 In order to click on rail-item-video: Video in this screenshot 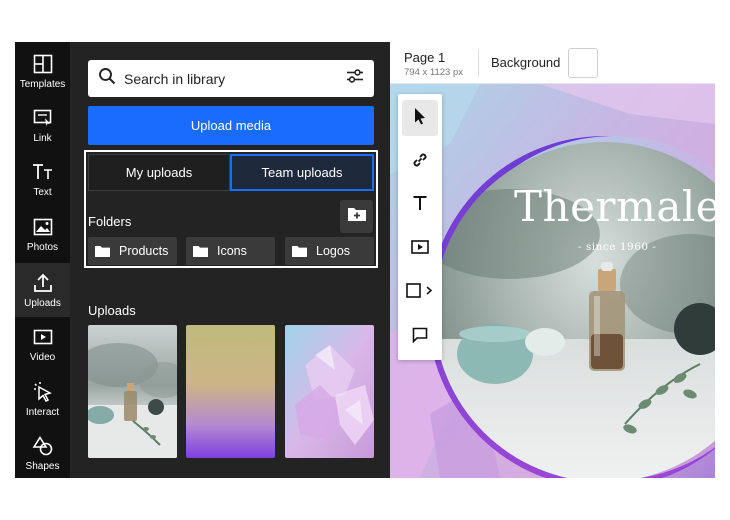, I will do `click(42, 344)`.